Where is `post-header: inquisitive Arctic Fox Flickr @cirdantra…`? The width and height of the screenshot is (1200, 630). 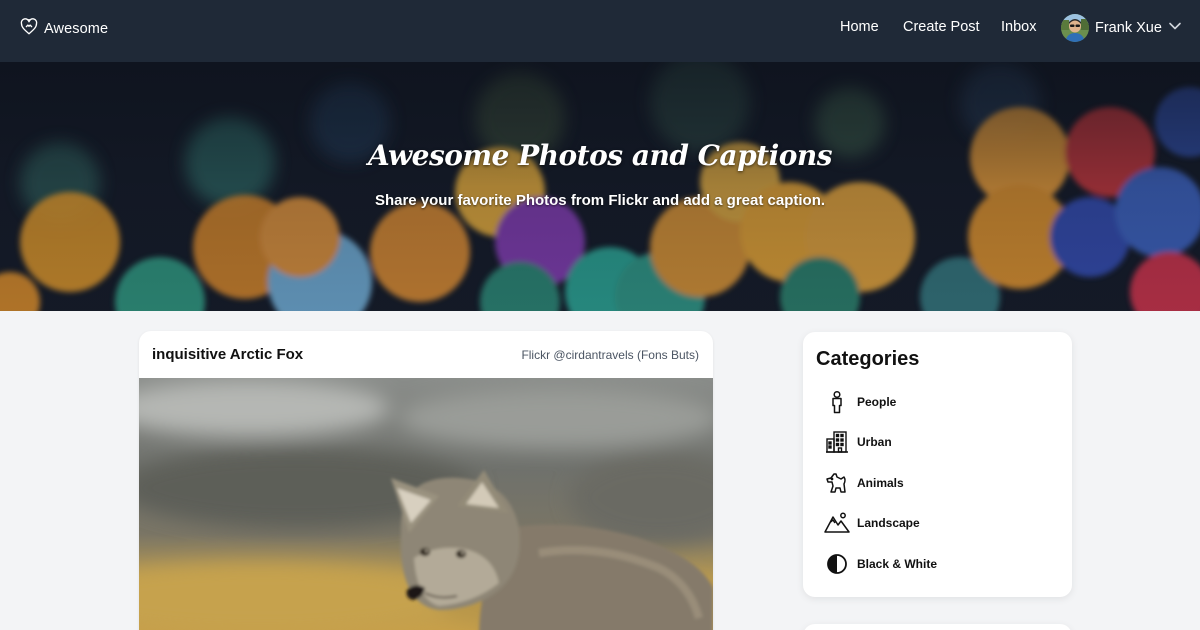
post-header: inquisitive Arctic Fox Flickr @cirdantra… is located at coordinates (426, 354).